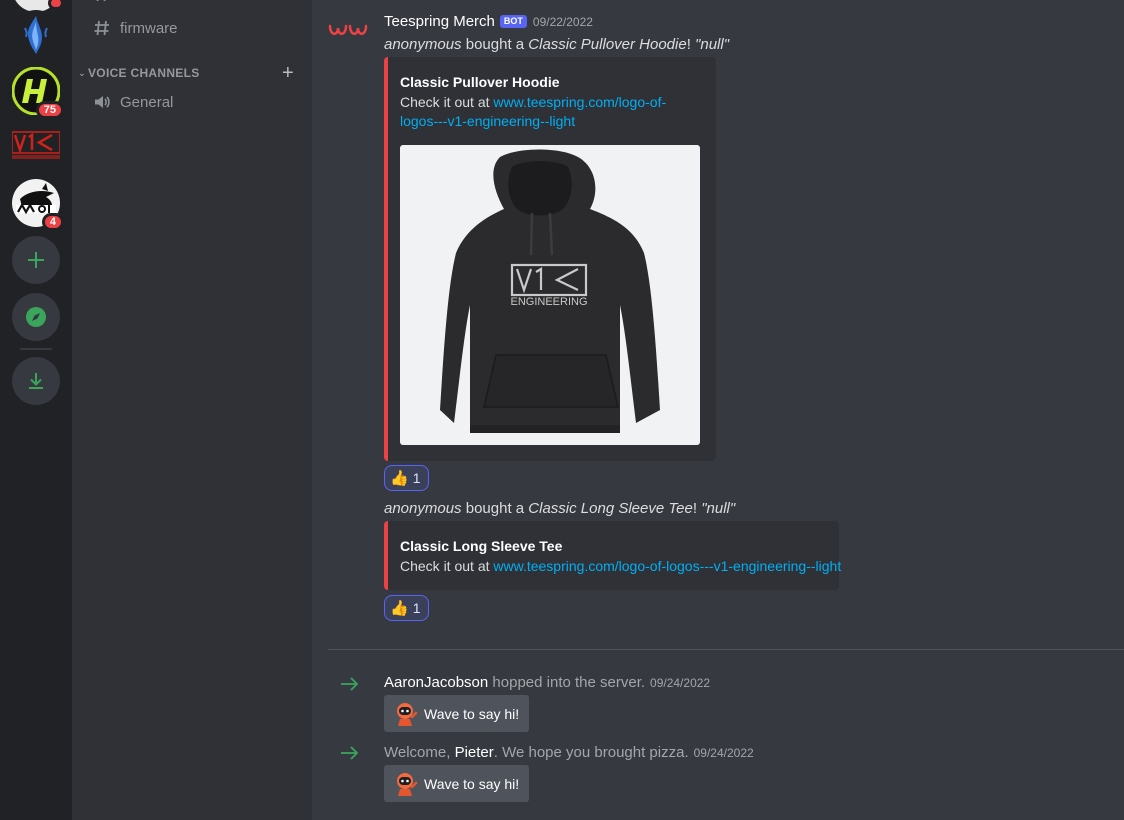  Describe the element at coordinates (102, 102) in the screenshot. I see `speaker-icon` at that location.